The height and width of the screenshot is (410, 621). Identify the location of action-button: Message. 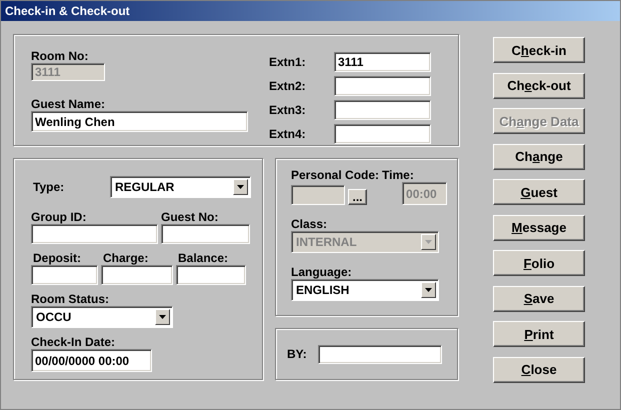
(539, 227).